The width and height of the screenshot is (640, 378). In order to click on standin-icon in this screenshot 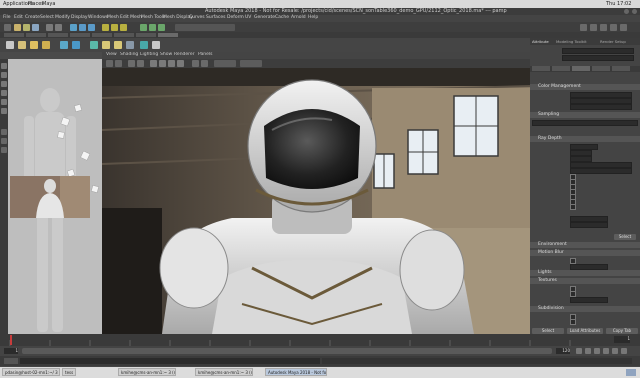, I will do `click(130, 45)`.